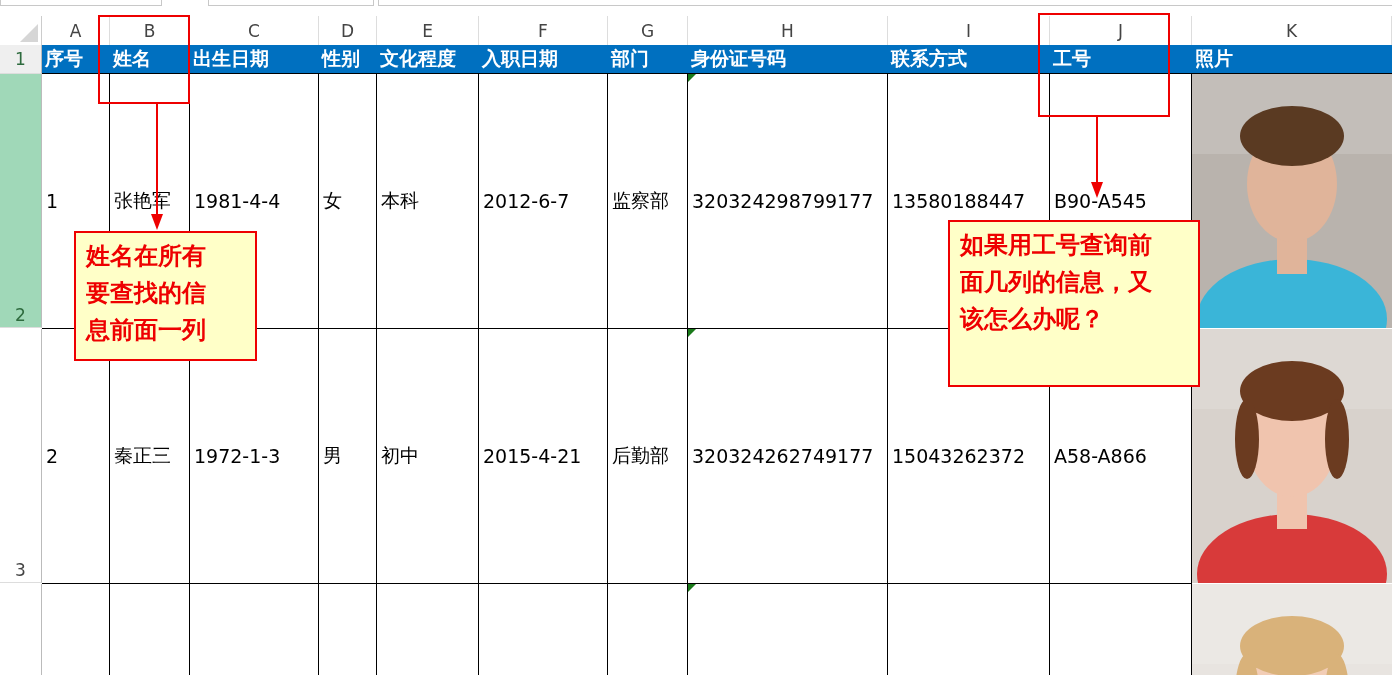  Describe the element at coordinates (1121, 59) in the screenshot. I see `header-cell: 工号` at that location.